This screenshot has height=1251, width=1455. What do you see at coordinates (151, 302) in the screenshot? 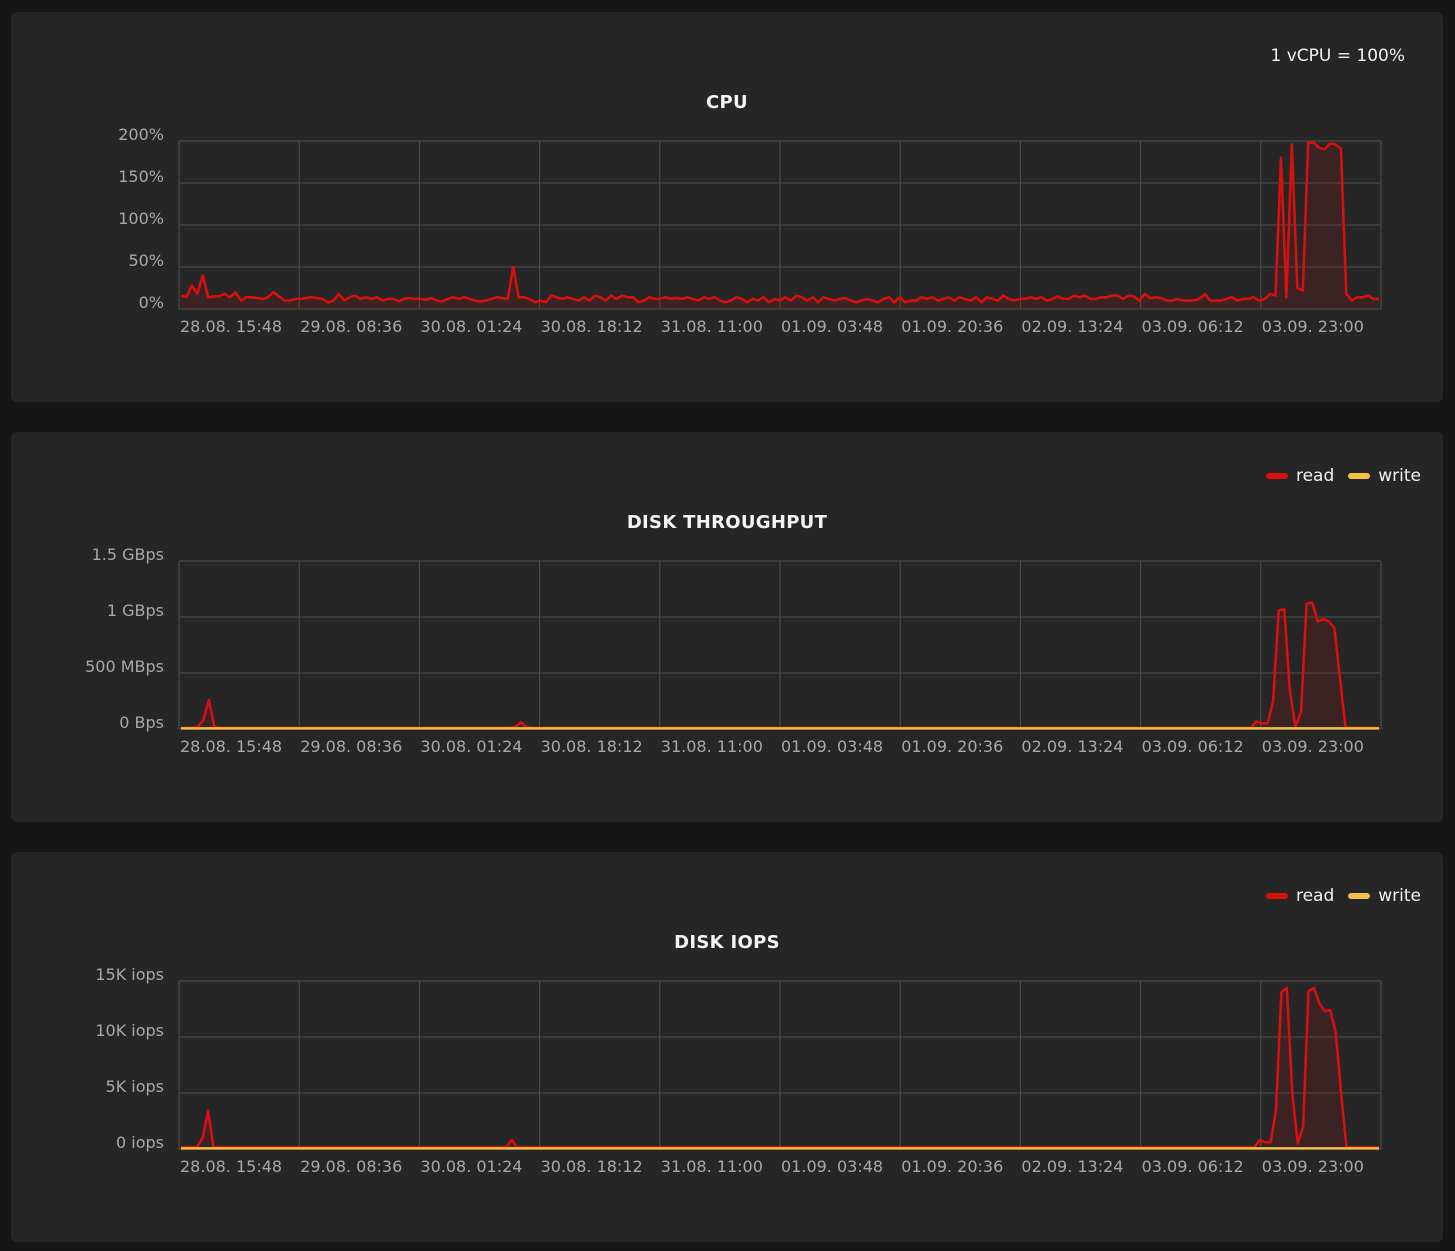
I see `y-tick-label: 0%` at bounding box center [151, 302].